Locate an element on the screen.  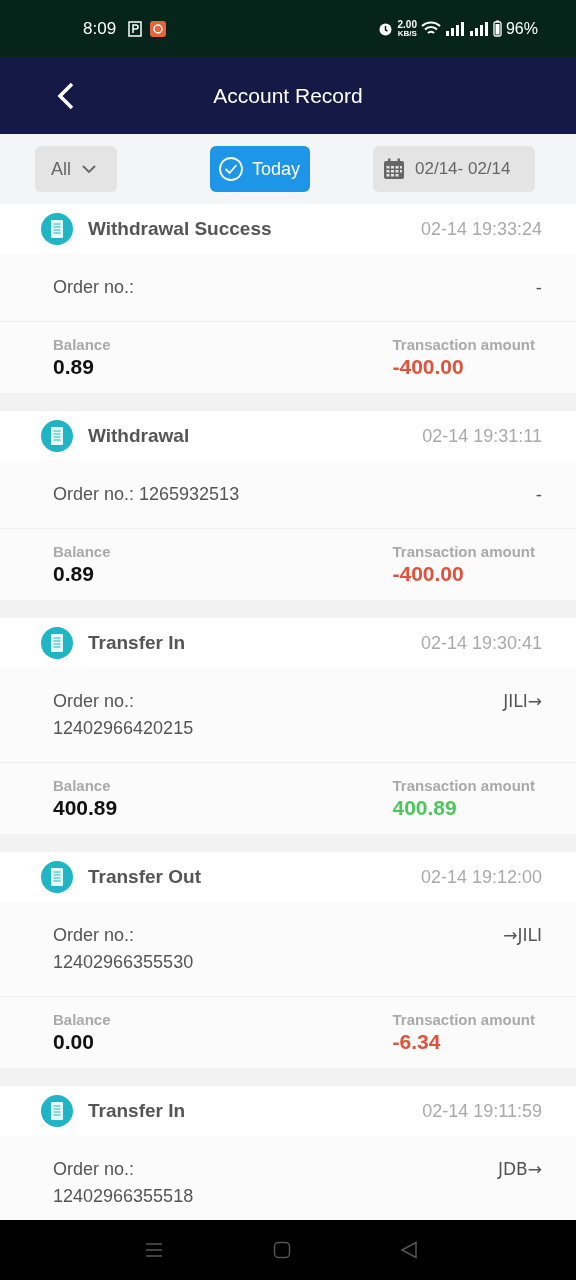
transfer-channel: →JILI is located at coordinates (522, 935).